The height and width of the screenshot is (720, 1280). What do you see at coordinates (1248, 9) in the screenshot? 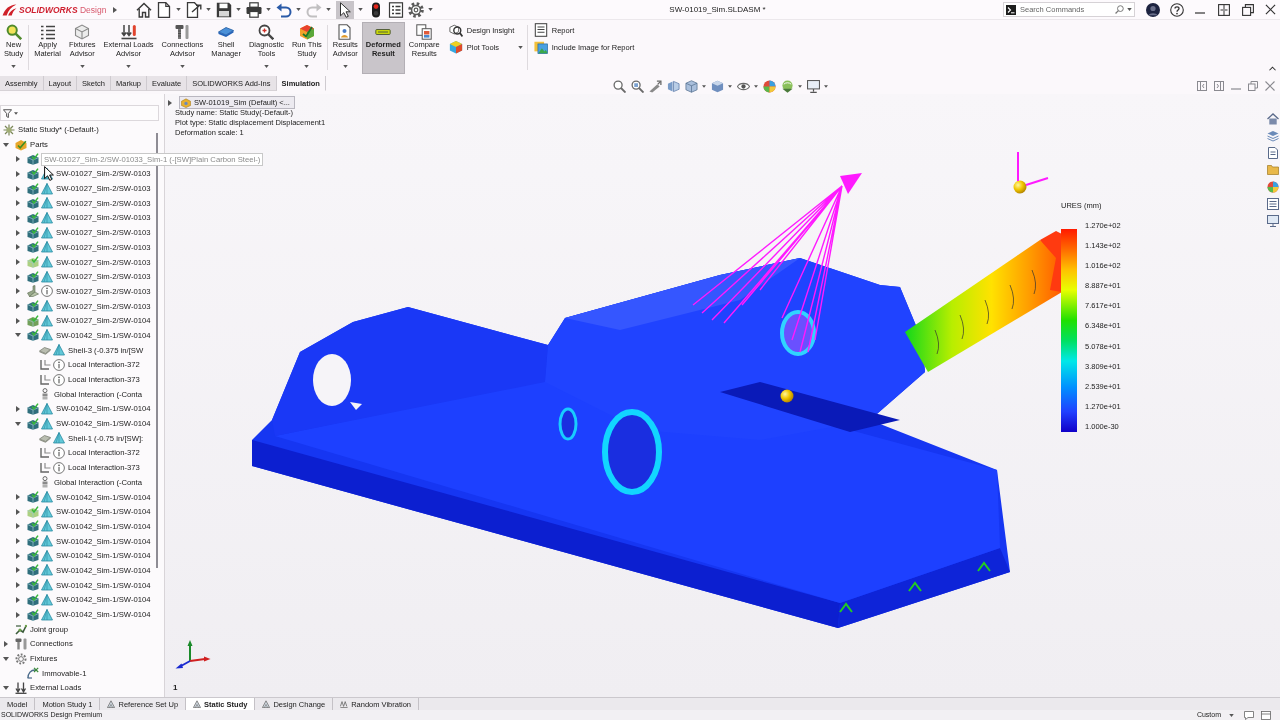
I see `restore-icon` at bounding box center [1248, 9].